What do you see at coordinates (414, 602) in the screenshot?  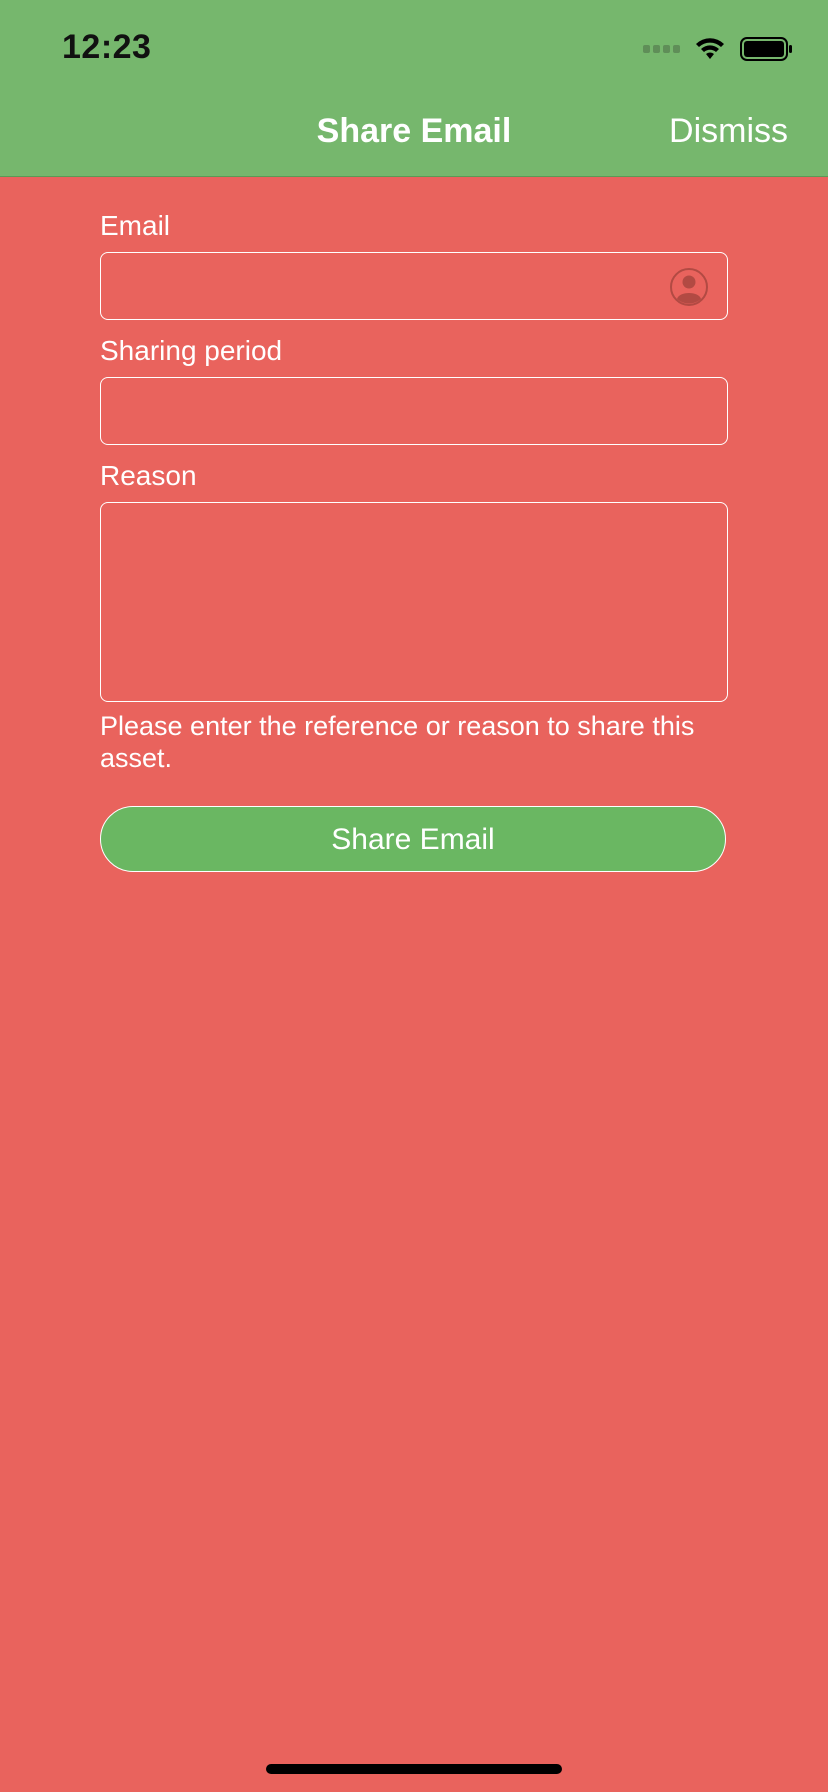 I see `reason-textarea` at bounding box center [414, 602].